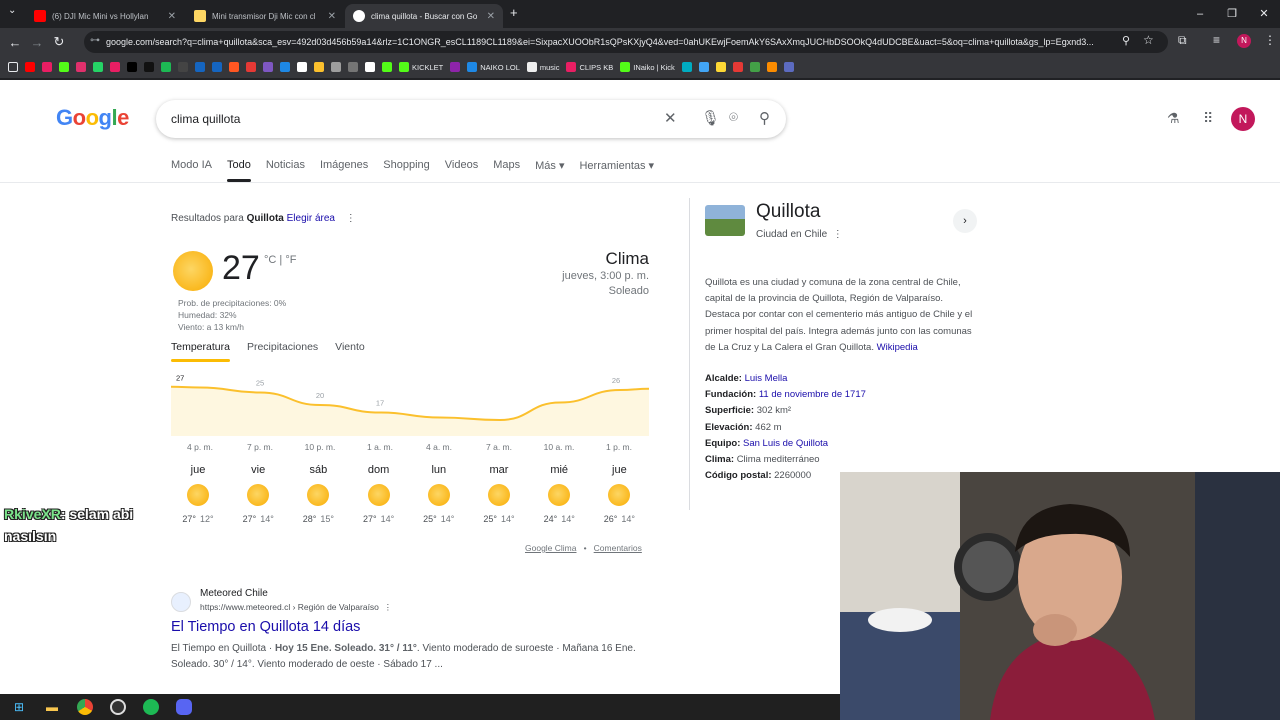 This screenshot has width=1280, height=720. What do you see at coordinates (265, 16) in the screenshot?
I see `tab-mini-transmisor: Mini transmisor Dji Mic con cl ✕` at bounding box center [265, 16].